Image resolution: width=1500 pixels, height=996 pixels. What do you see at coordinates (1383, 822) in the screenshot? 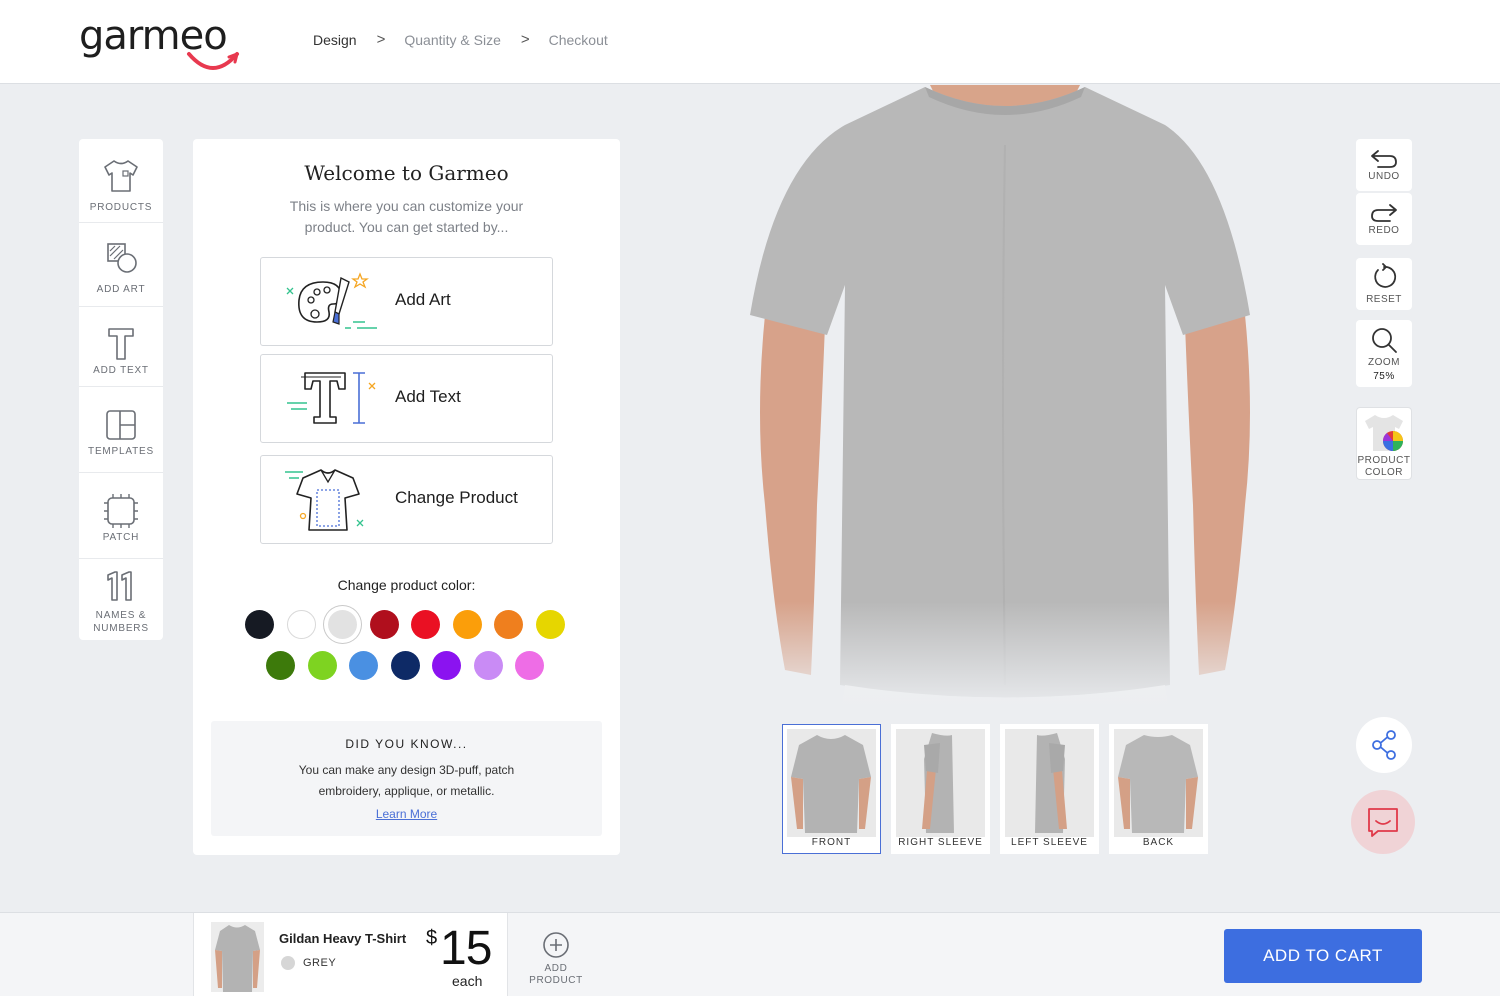
I see `chat-button` at bounding box center [1383, 822].